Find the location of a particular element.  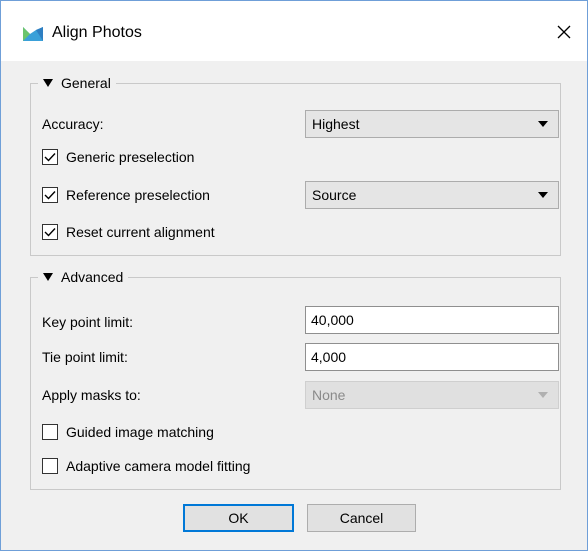

key-point-limit-label: Key point limit: is located at coordinates (88, 322).